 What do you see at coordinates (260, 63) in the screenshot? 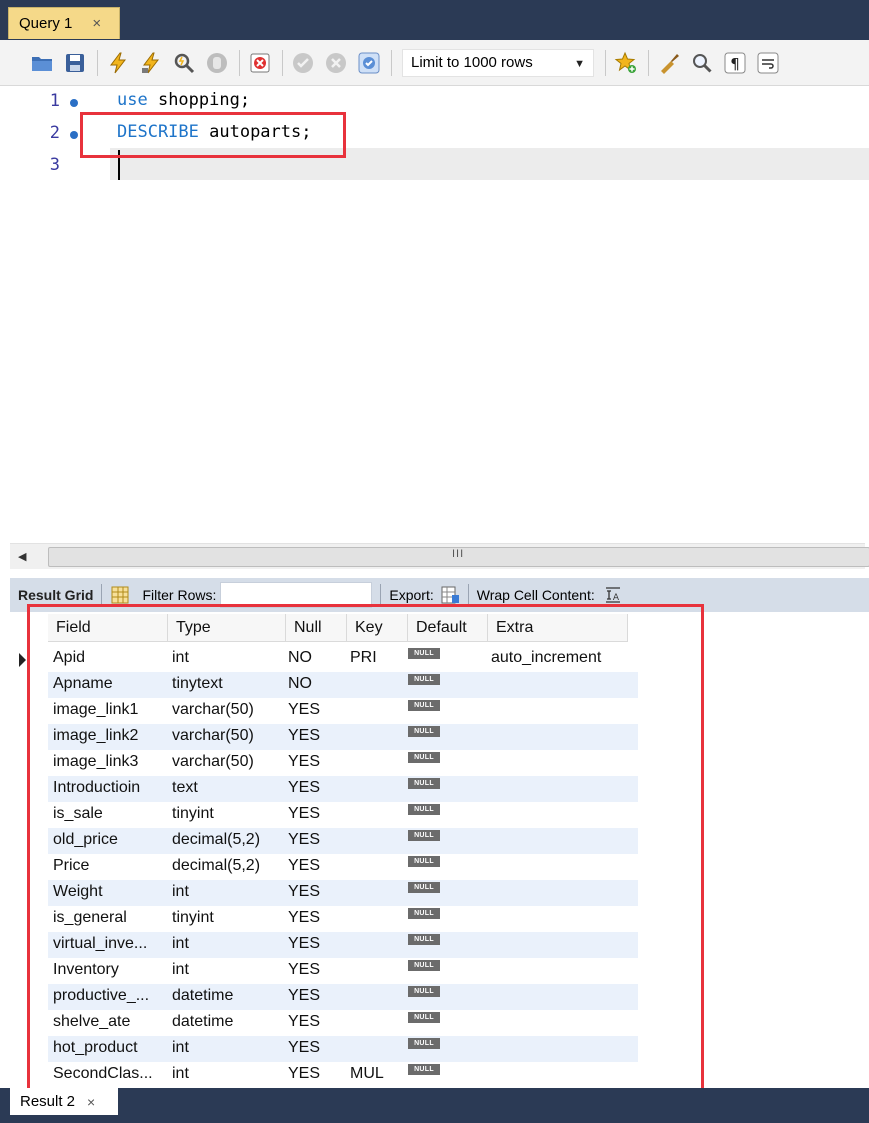
I see `toggle-errors-icon` at bounding box center [260, 63].